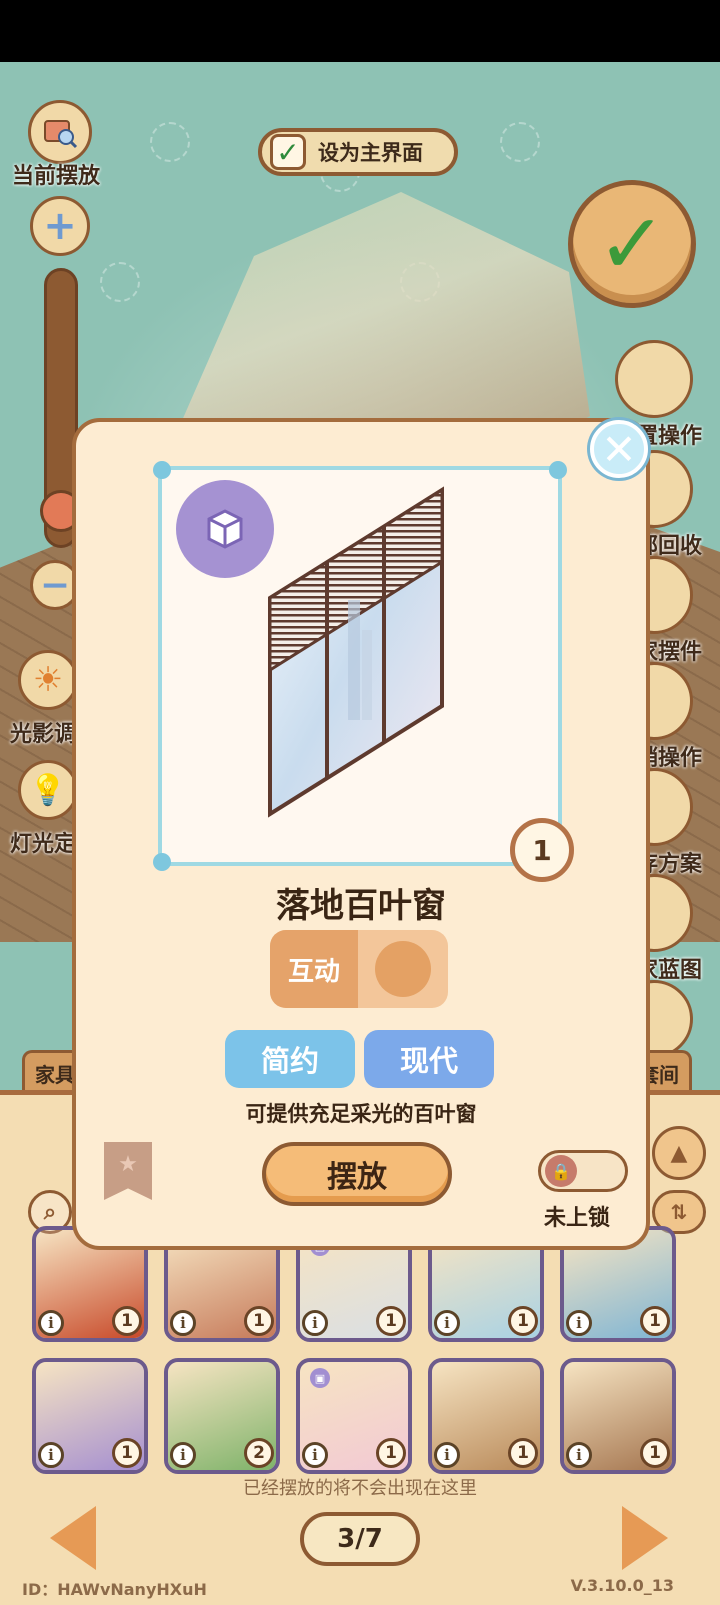 Image resolution: width=720 pixels, height=1605 pixels. What do you see at coordinates (259, 1453) in the screenshot?
I see `item-count: 2` at bounding box center [259, 1453].